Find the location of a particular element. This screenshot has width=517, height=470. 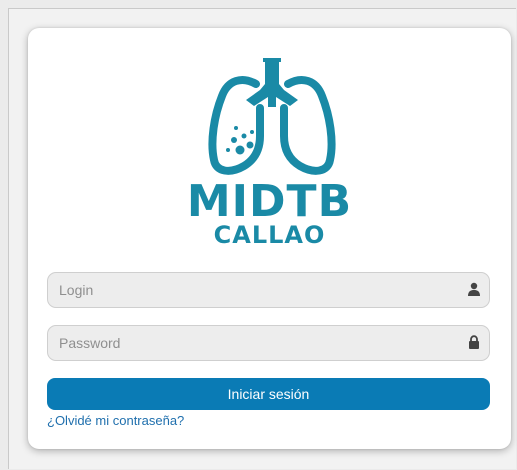

login-field is located at coordinates (268, 290).